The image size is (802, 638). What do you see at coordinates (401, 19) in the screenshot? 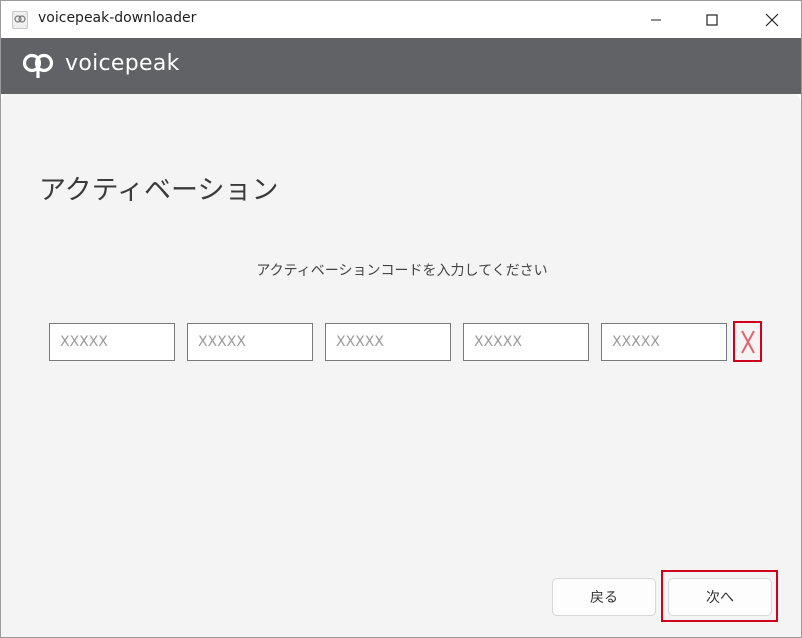
I see `title-bar: voicepeak-downloader` at bounding box center [401, 19].